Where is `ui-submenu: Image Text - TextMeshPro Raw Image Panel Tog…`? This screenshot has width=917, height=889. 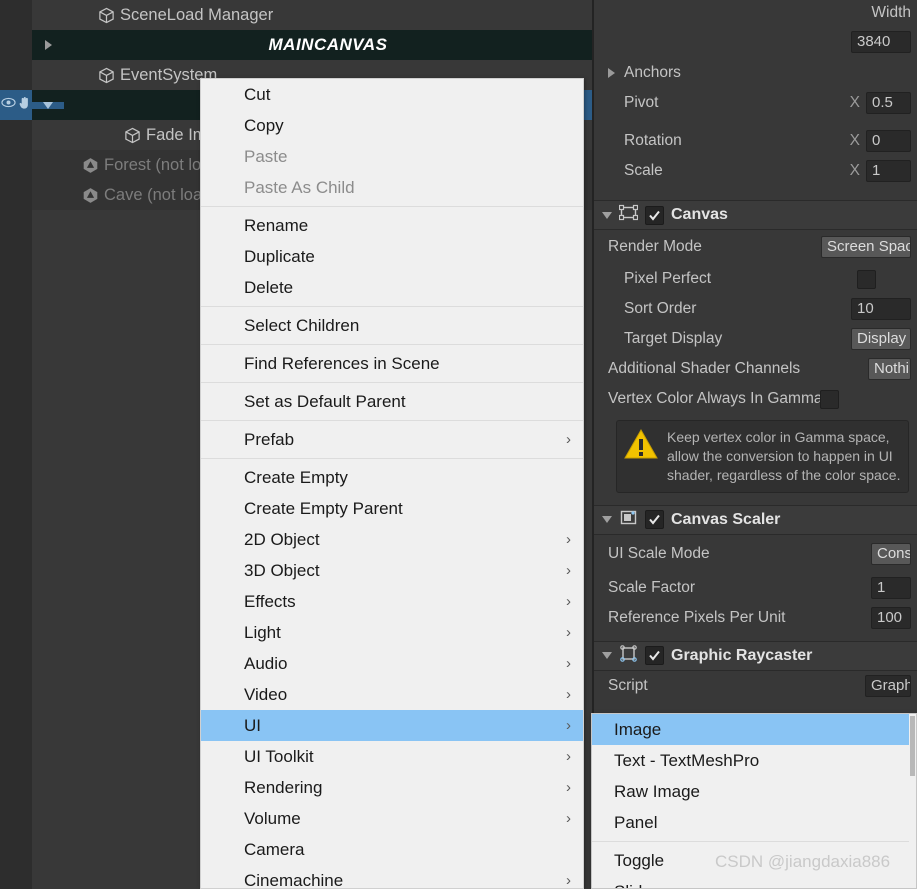 ui-submenu: Image Text - TextMeshPro Raw Image Panel Tog… is located at coordinates (754, 801).